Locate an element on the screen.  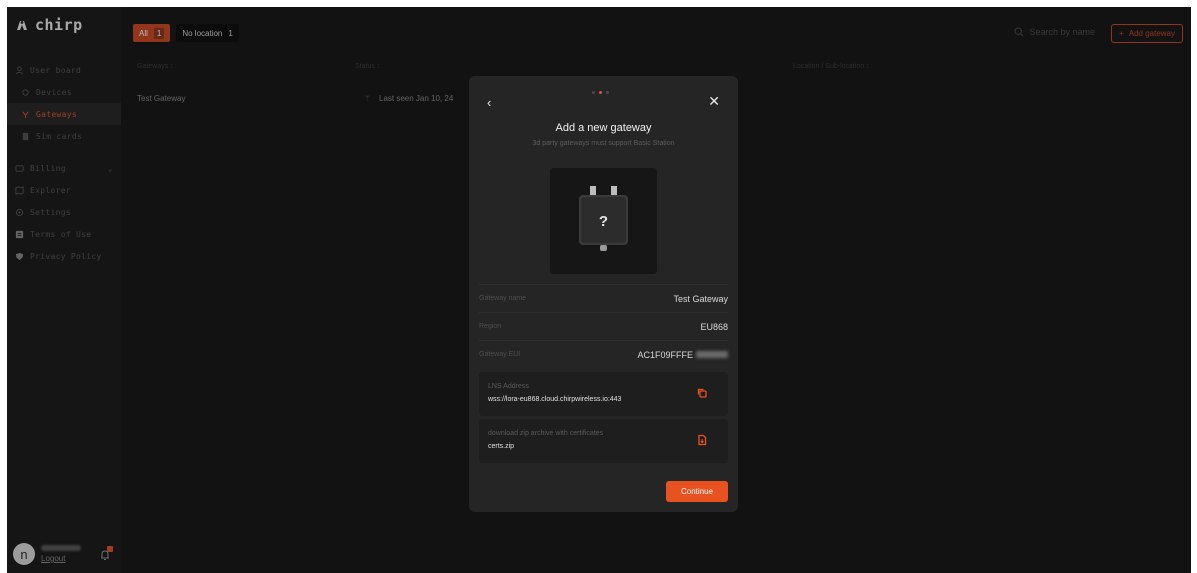
field-label: Gateway name is located at coordinates (503, 298).